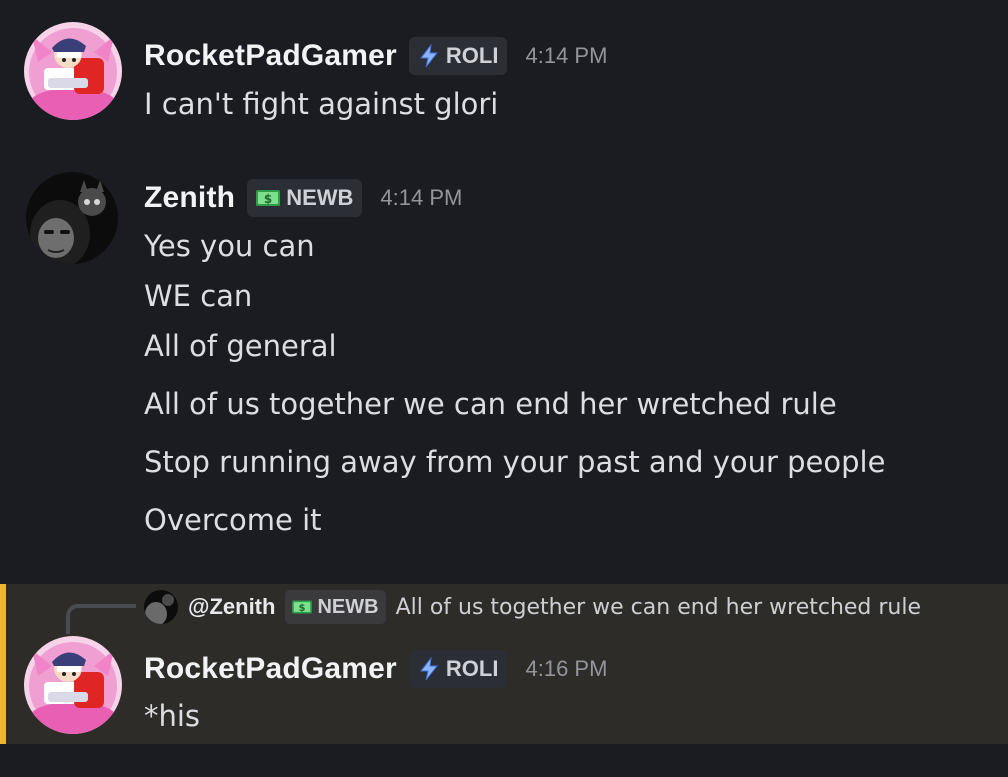  Describe the element at coordinates (348, 606) in the screenshot. I see `reply-role-tag-label: NEWB` at that location.